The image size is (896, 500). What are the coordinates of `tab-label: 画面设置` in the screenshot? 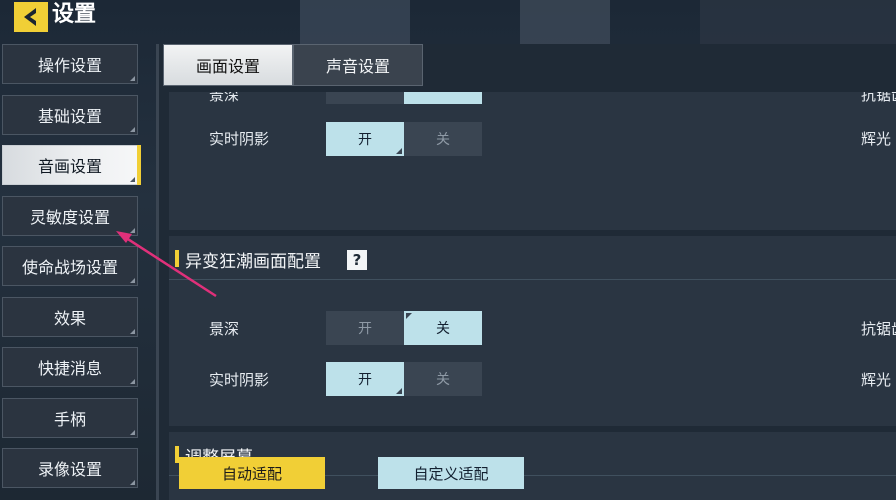 It's located at (227, 66).